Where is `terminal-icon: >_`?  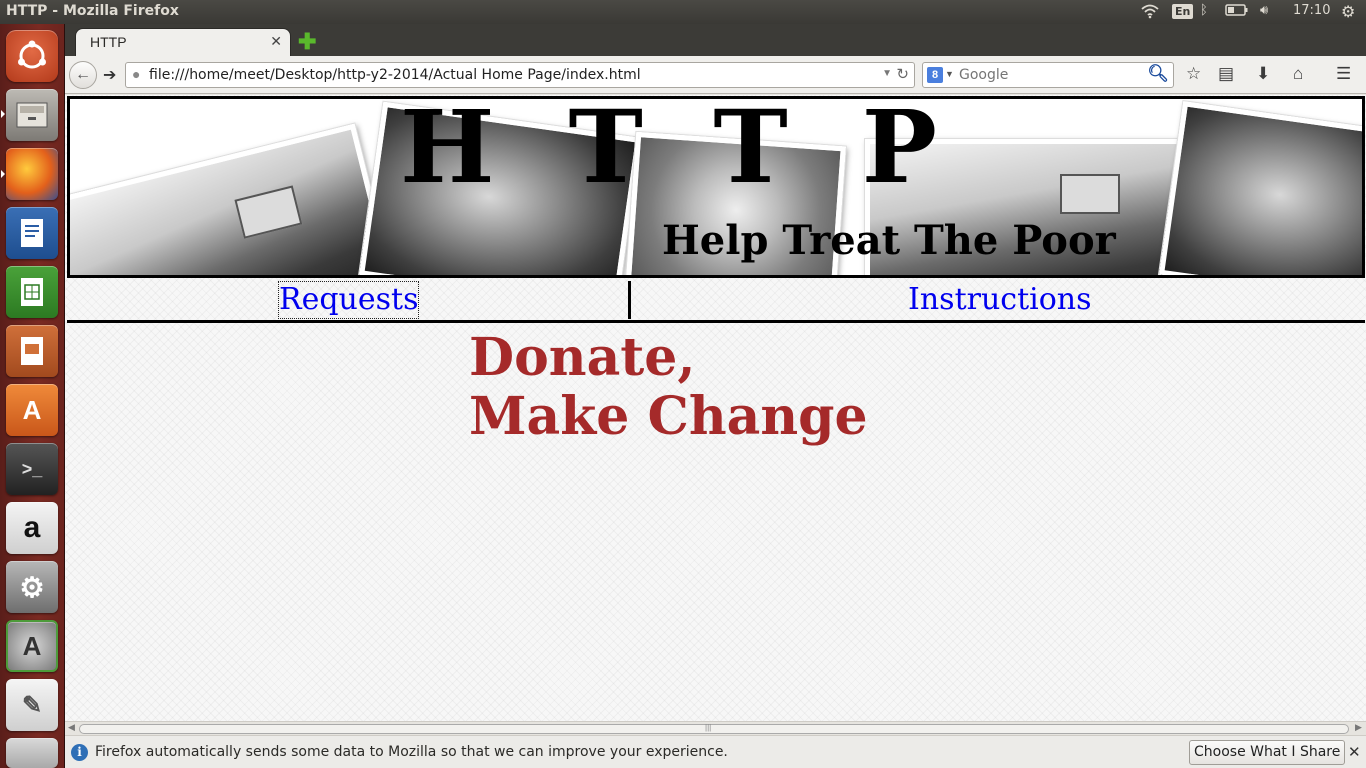
terminal-icon: >_ is located at coordinates (32, 469).